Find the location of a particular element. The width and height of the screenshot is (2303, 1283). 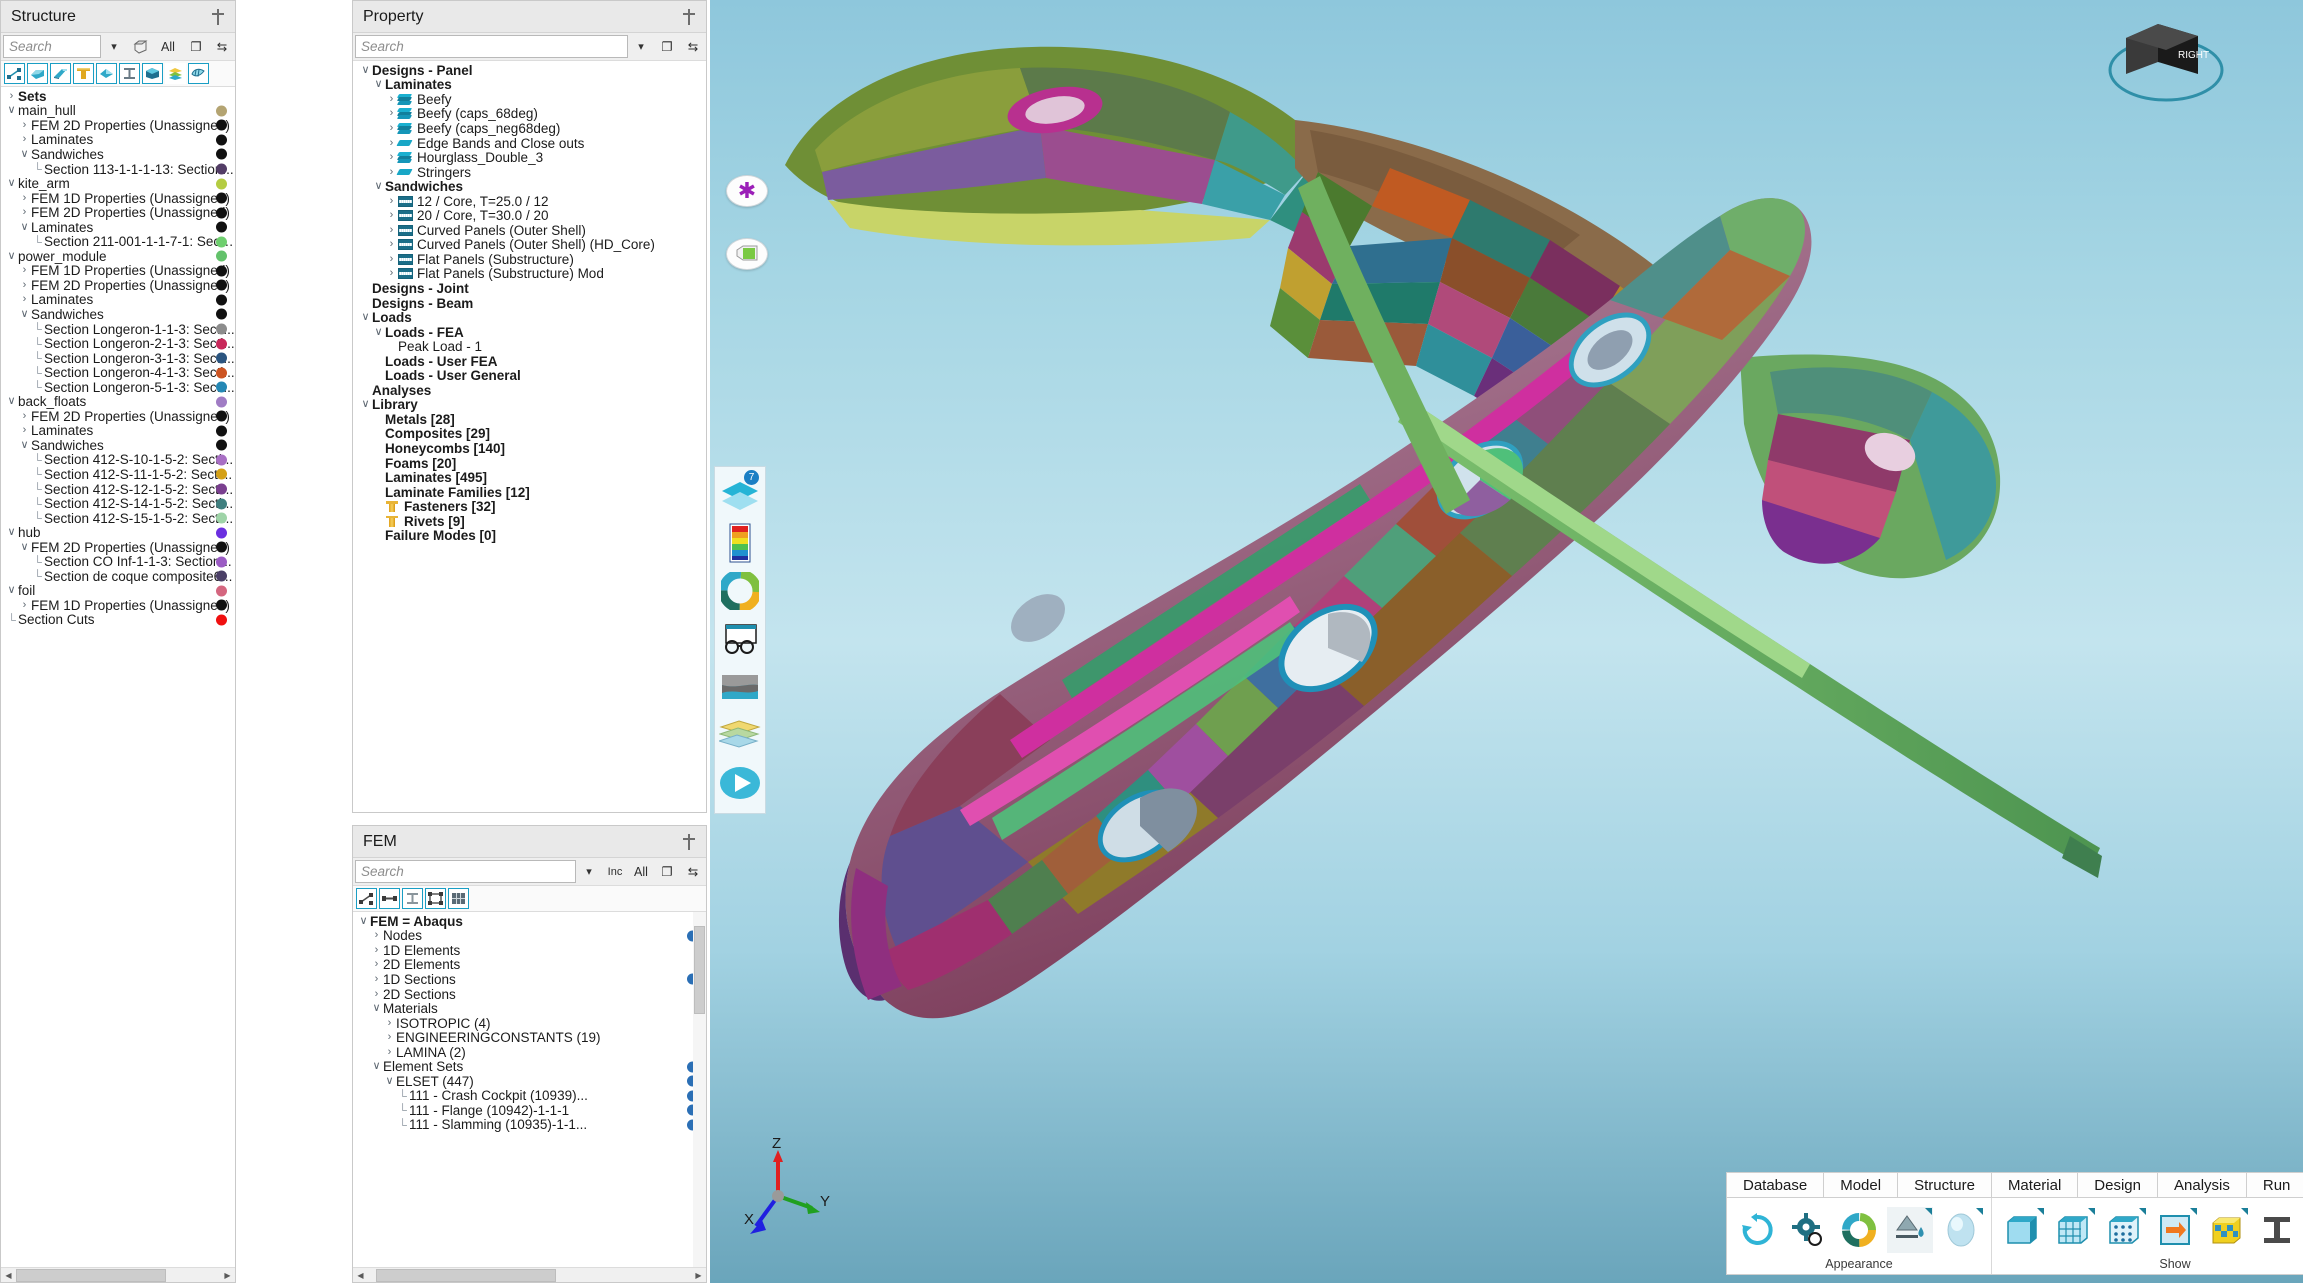

tree-row: › Beefy (caps_68deg) is located at coordinates (529, 113).